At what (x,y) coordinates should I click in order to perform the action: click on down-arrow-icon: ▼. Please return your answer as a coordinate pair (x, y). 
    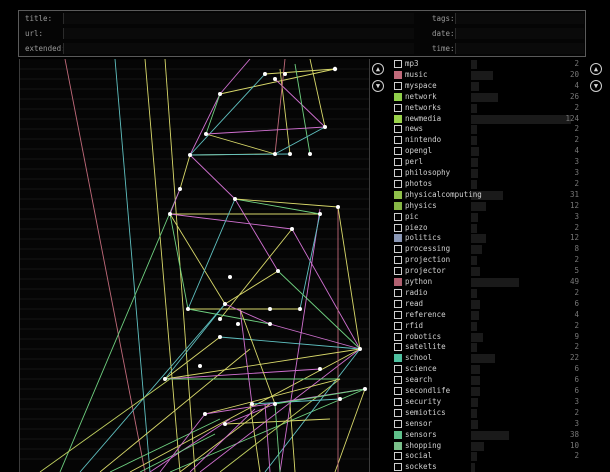
    Looking at the image, I should click on (596, 86).